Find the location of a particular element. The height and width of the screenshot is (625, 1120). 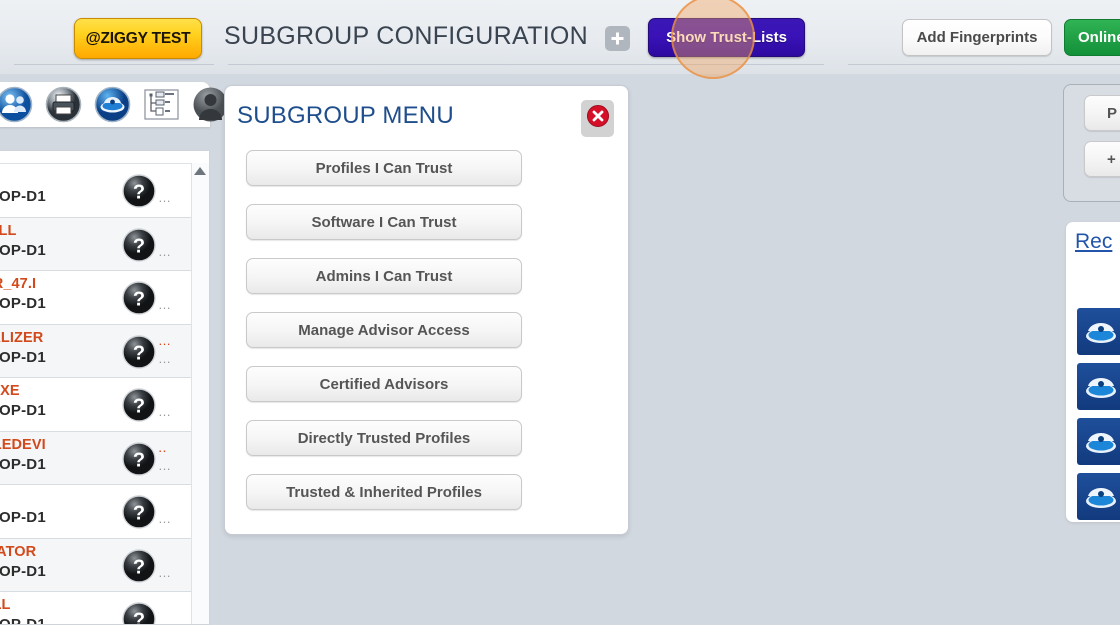

subgroup-menu-item-label: Software I Can Trust is located at coordinates (384, 222).